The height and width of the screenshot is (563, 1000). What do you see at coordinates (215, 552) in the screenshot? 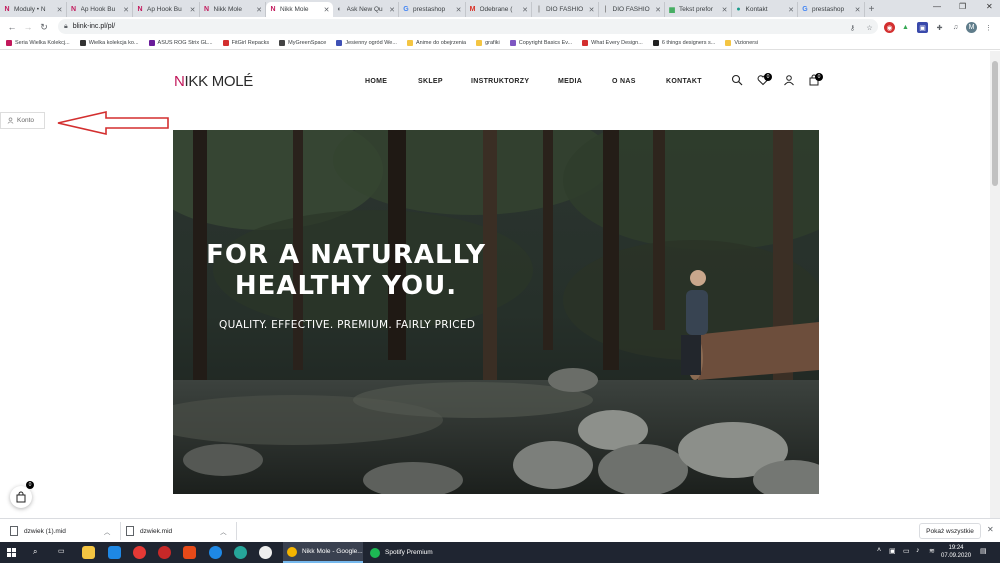
I see `edge-icon` at bounding box center [215, 552].